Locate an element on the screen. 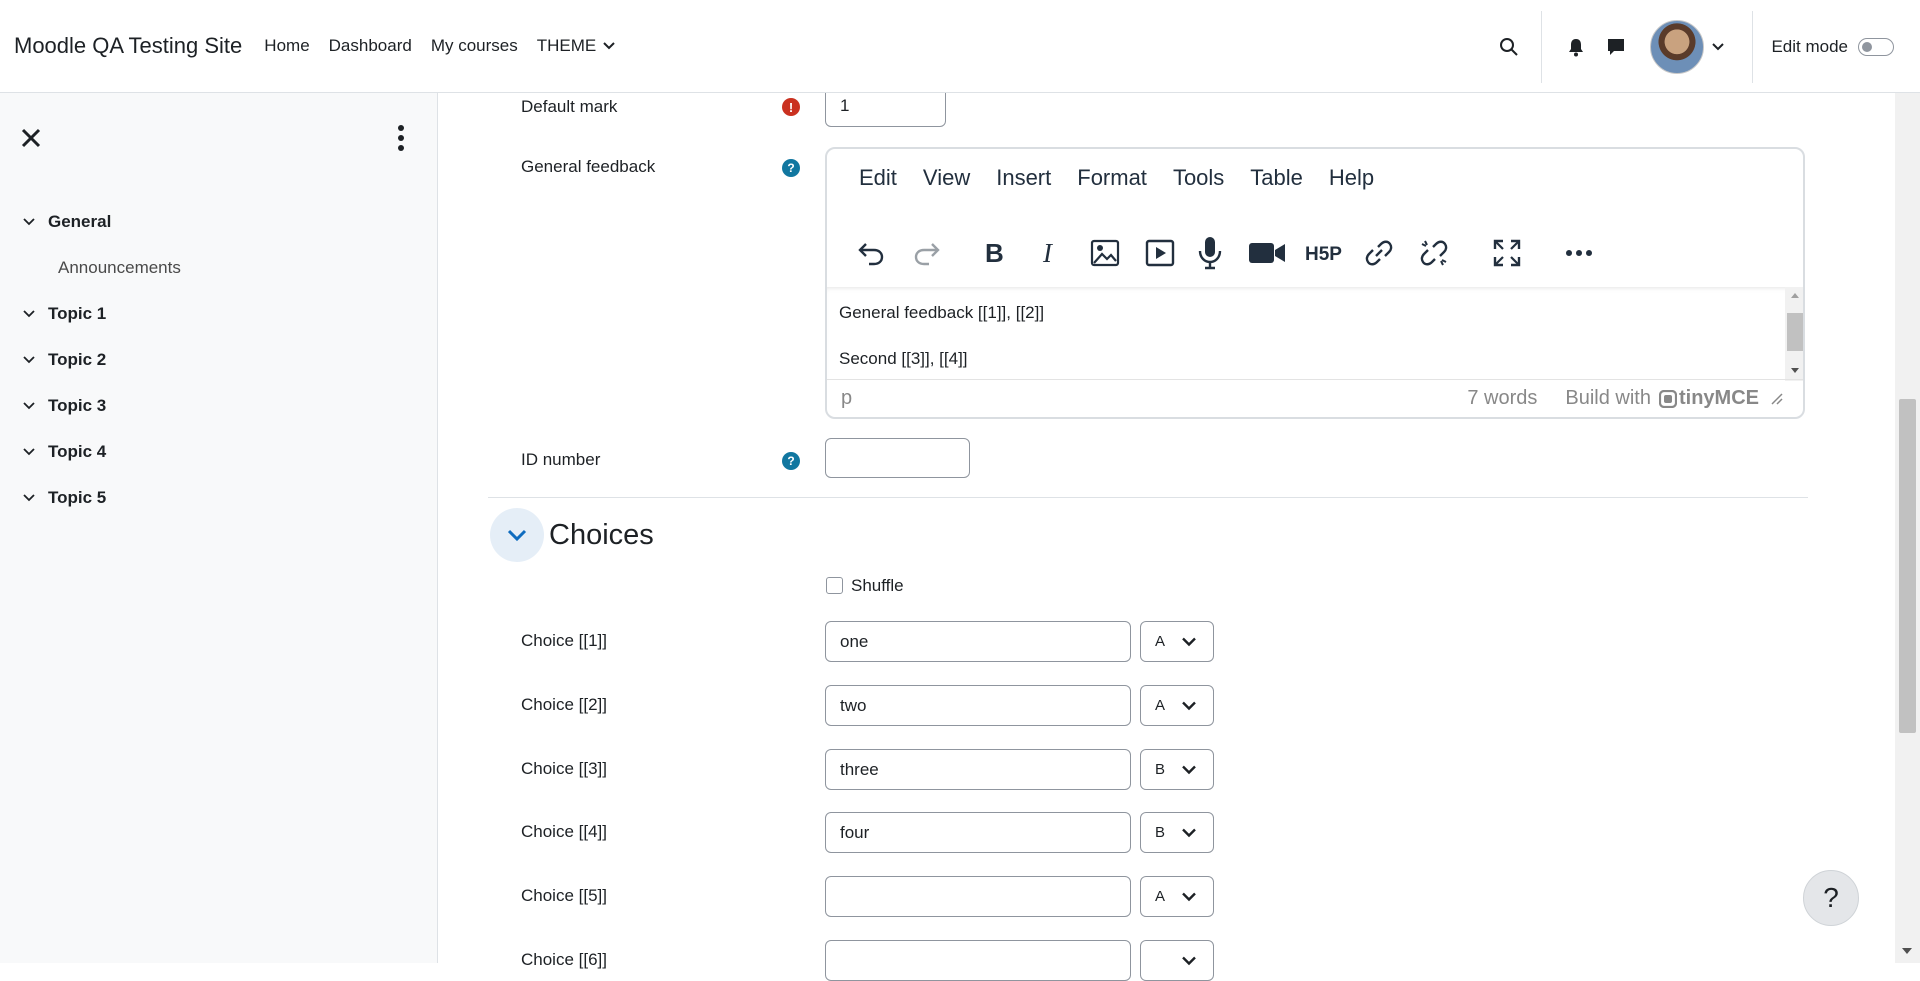  navbar-right: Edit mode is located at coordinates (1704, 46).